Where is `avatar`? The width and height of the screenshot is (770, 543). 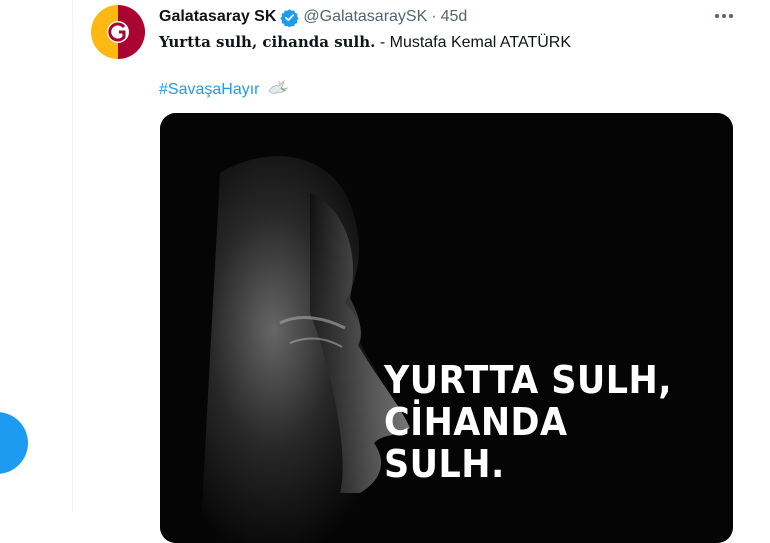 avatar is located at coordinates (118, 32).